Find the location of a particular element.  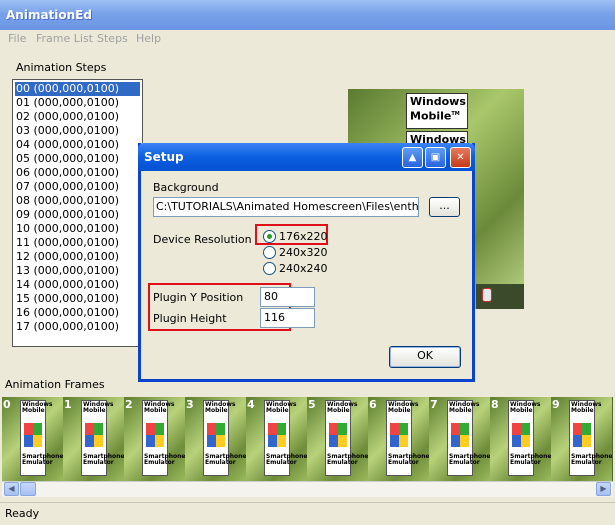

frame-number: 4 is located at coordinates (251, 404).